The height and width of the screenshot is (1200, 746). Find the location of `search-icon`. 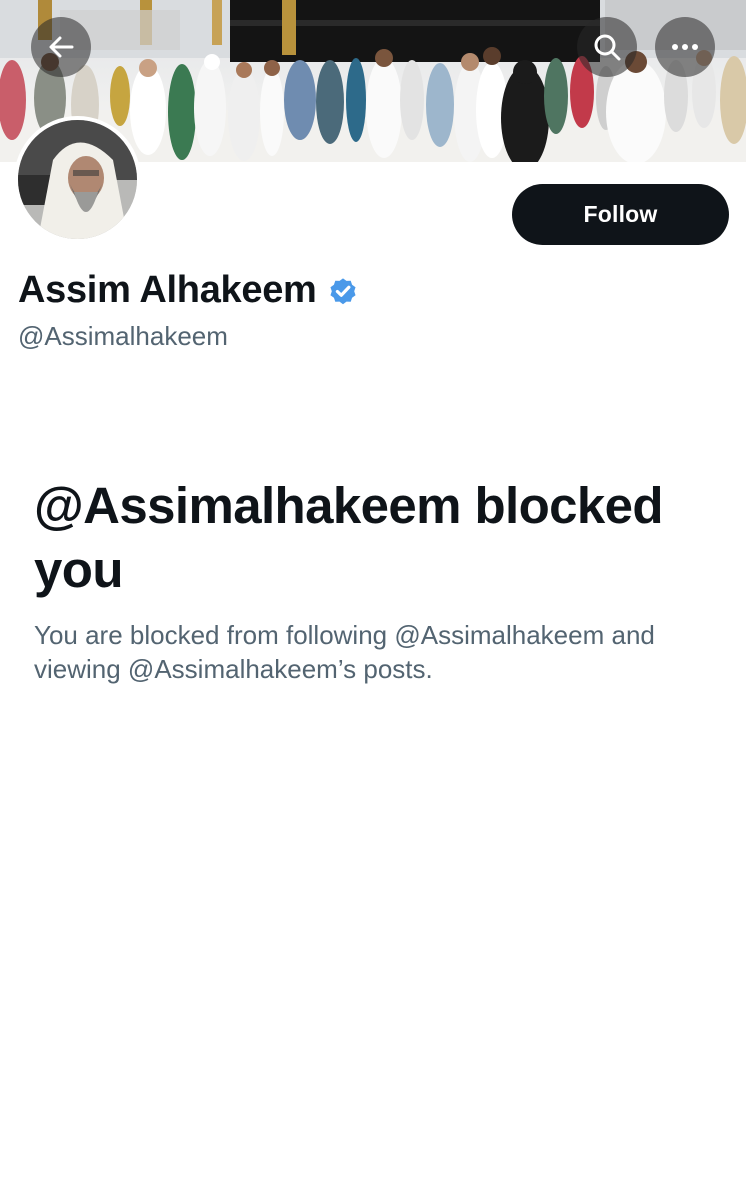

search-icon is located at coordinates (607, 47).